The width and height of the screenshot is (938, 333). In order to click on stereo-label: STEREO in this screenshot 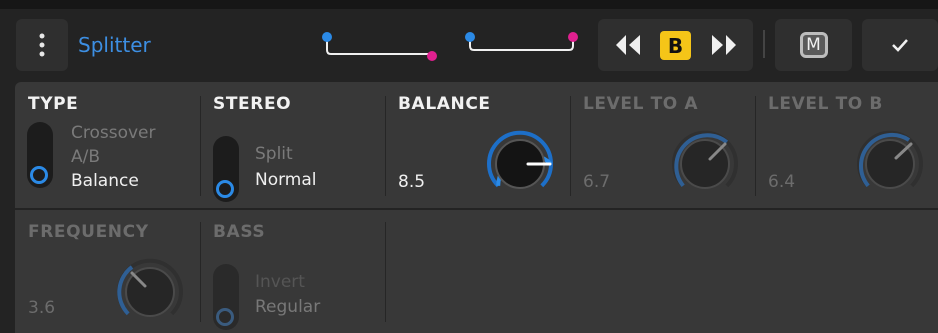, I will do `click(252, 104)`.